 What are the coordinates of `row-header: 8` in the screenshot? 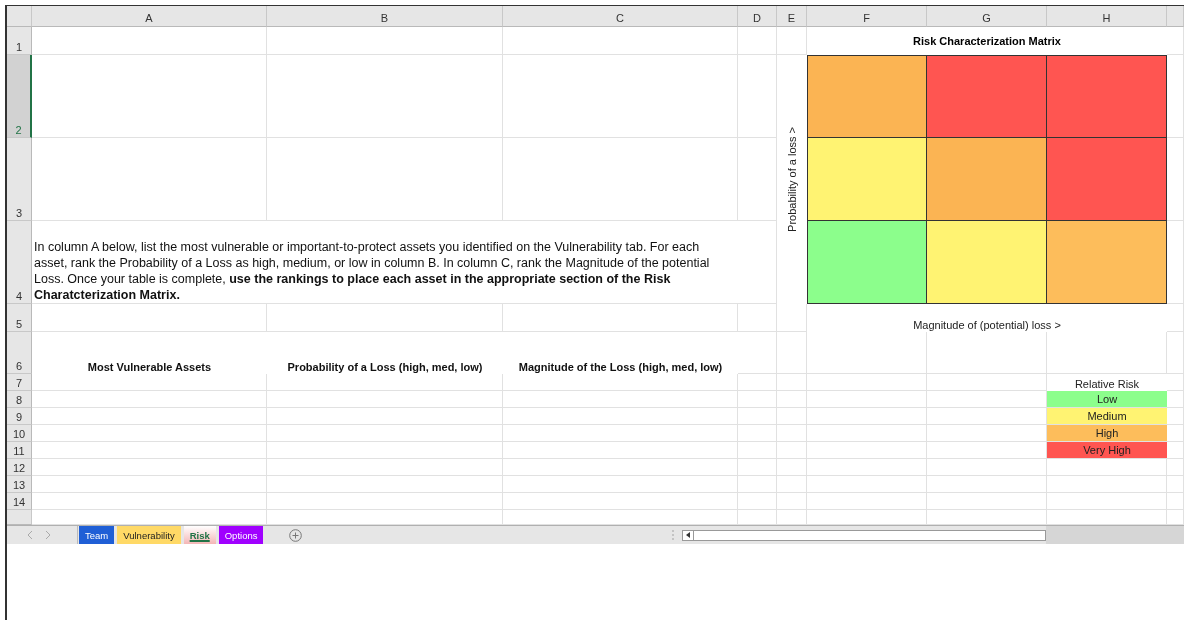 It's located at (19, 399).